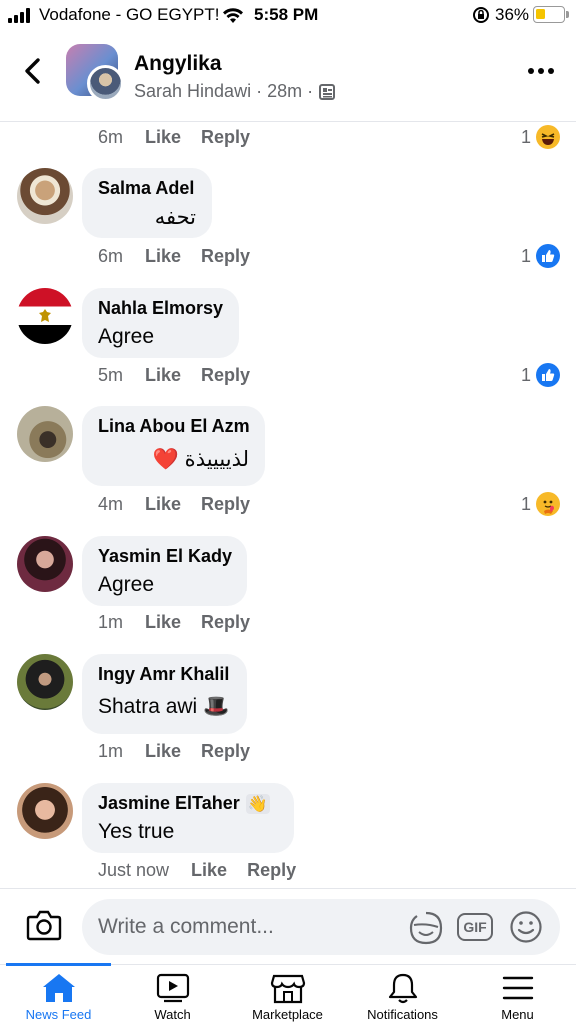  I want to click on post-title: Angylika, so click(178, 64).